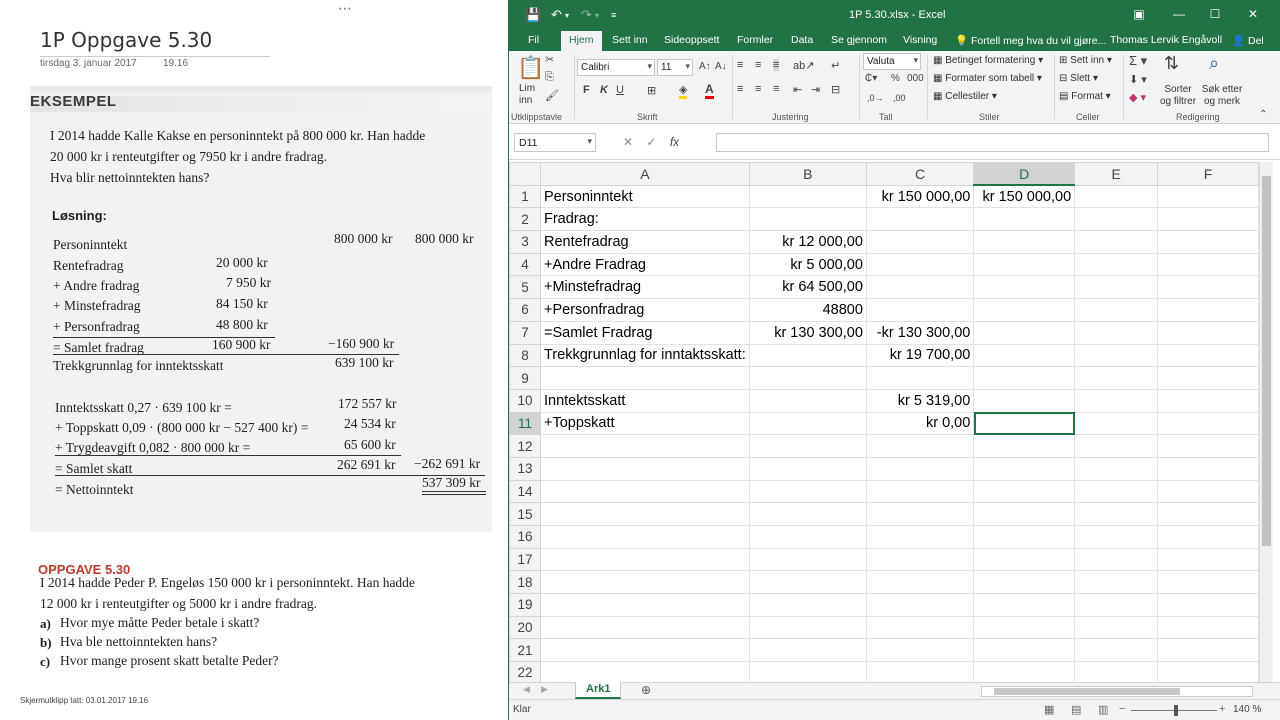  What do you see at coordinates (1178, 96) in the screenshot?
I see `sort-filter-button: Sorter og filtrer` at bounding box center [1178, 96].